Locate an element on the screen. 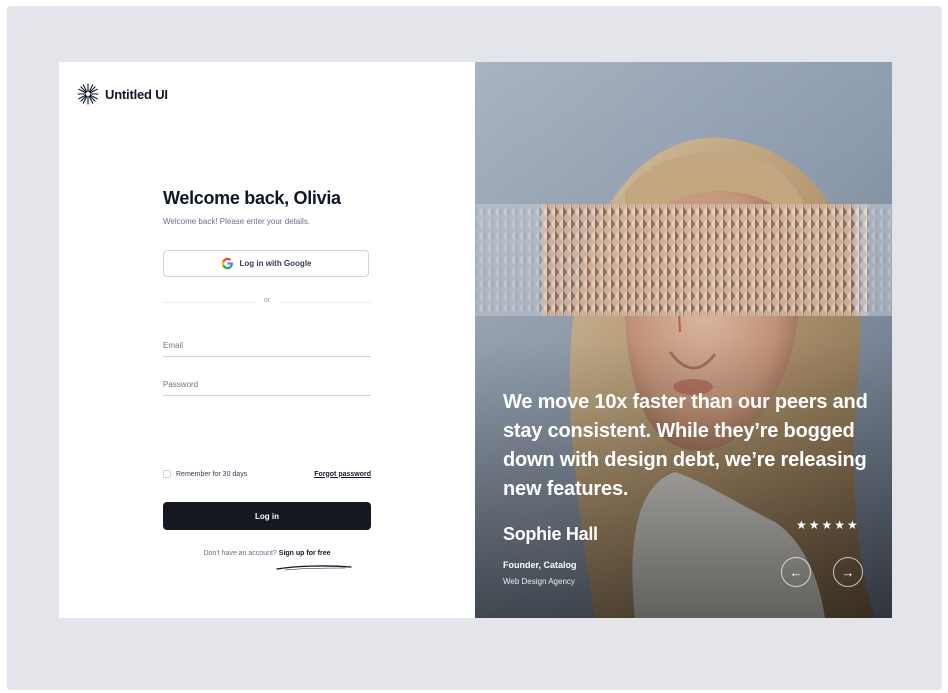 The image size is (948, 693). signup-underline-scribble is located at coordinates (314, 568).